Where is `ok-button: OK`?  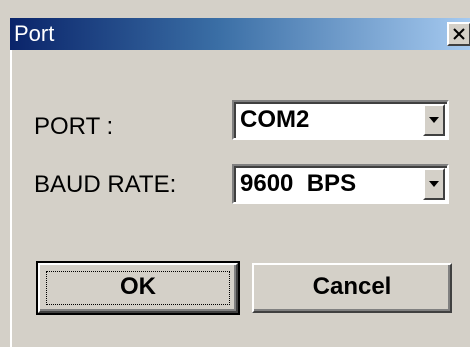
ok-button: OK is located at coordinates (138, 288).